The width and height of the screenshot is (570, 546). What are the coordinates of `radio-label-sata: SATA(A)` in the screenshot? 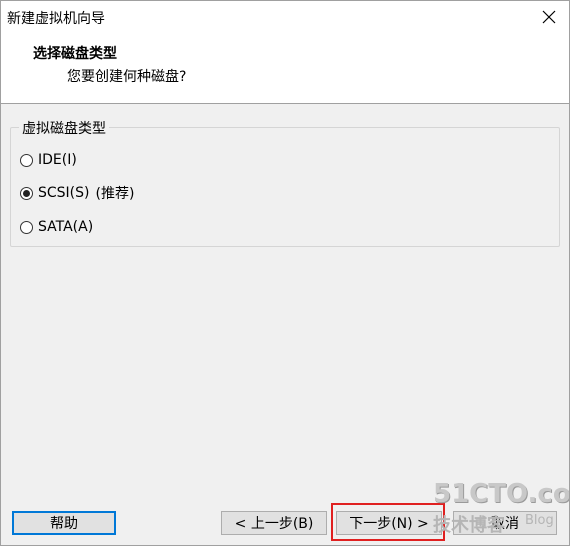 It's located at (66, 227).